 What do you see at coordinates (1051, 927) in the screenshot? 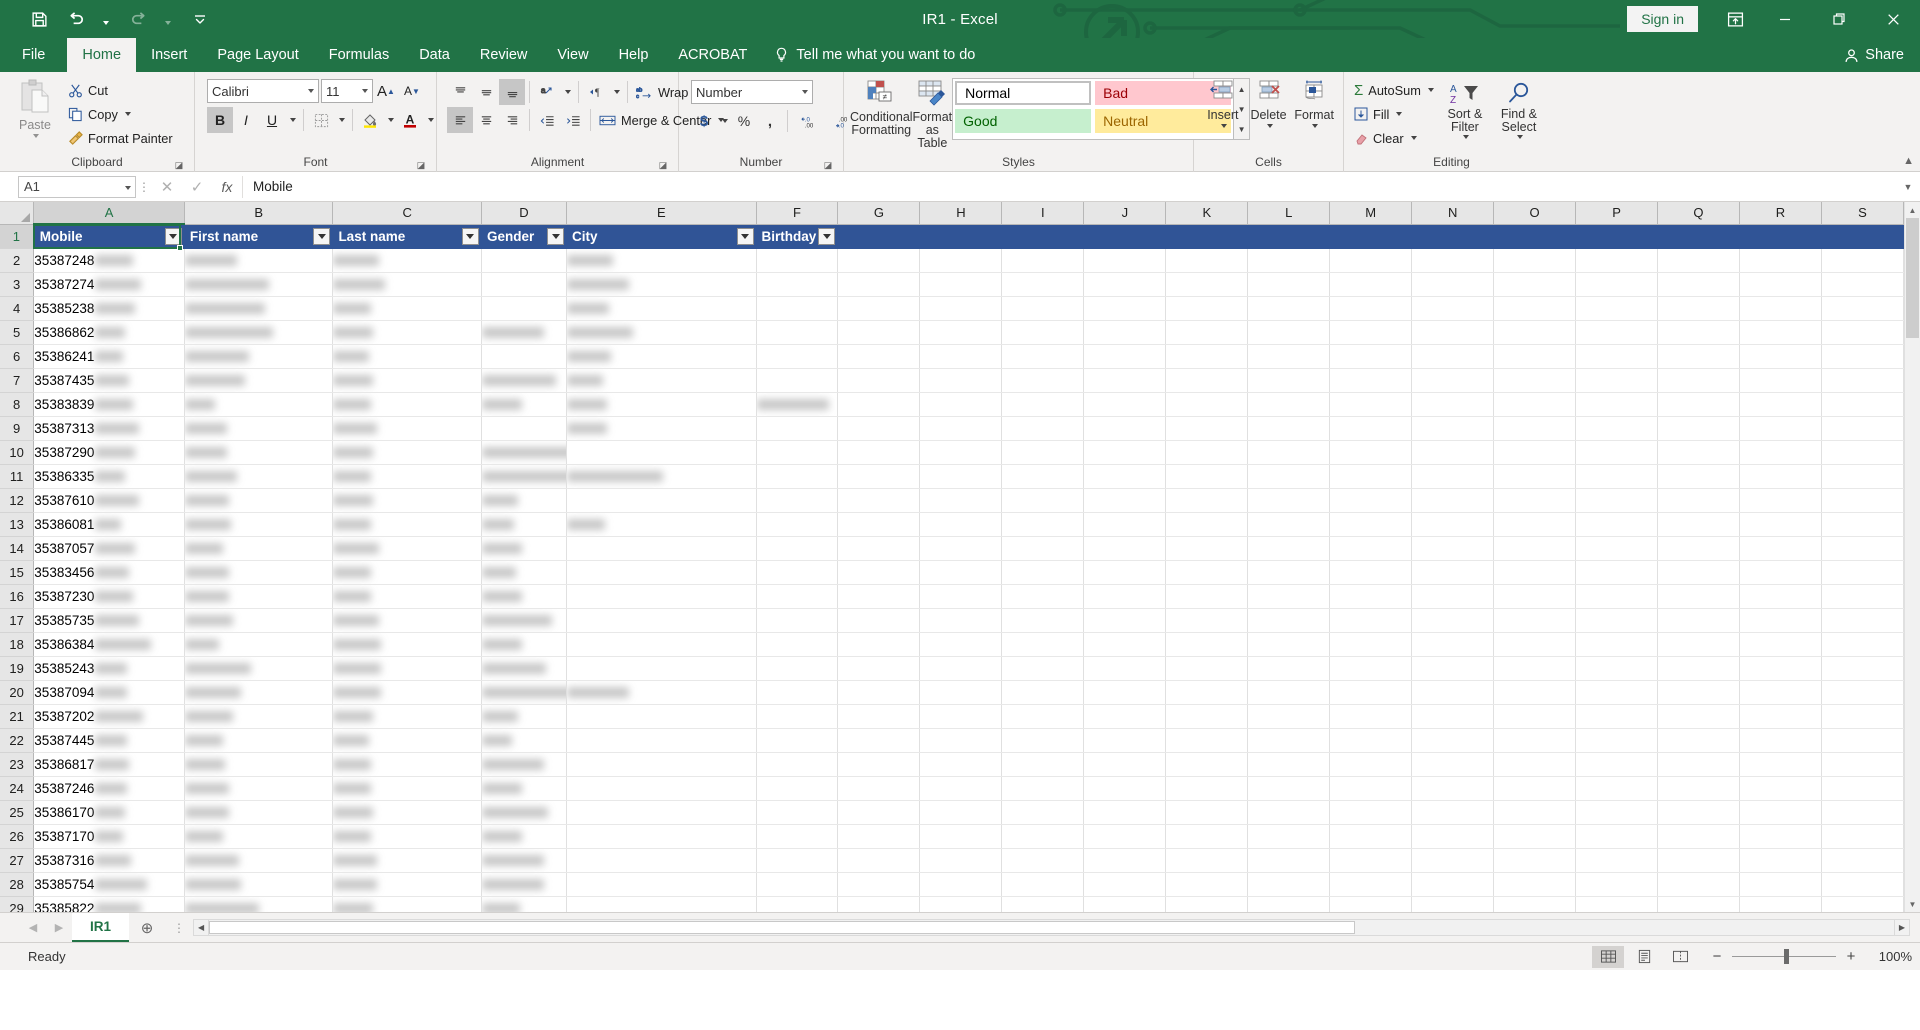
I see `horizontal-scrollbar` at bounding box center [1051, 927].